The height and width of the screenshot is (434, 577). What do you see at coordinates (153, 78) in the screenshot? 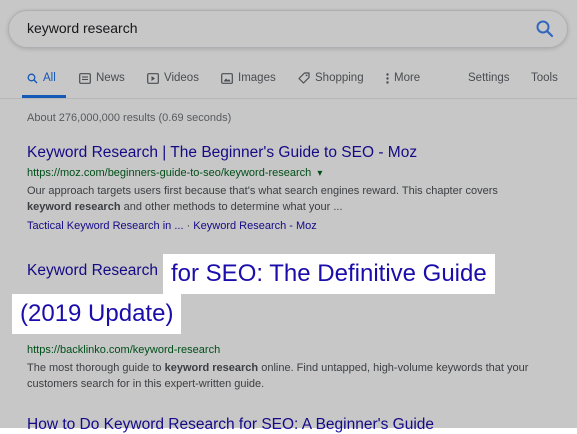
I see `video-icon` at bounding box center [153, 78].